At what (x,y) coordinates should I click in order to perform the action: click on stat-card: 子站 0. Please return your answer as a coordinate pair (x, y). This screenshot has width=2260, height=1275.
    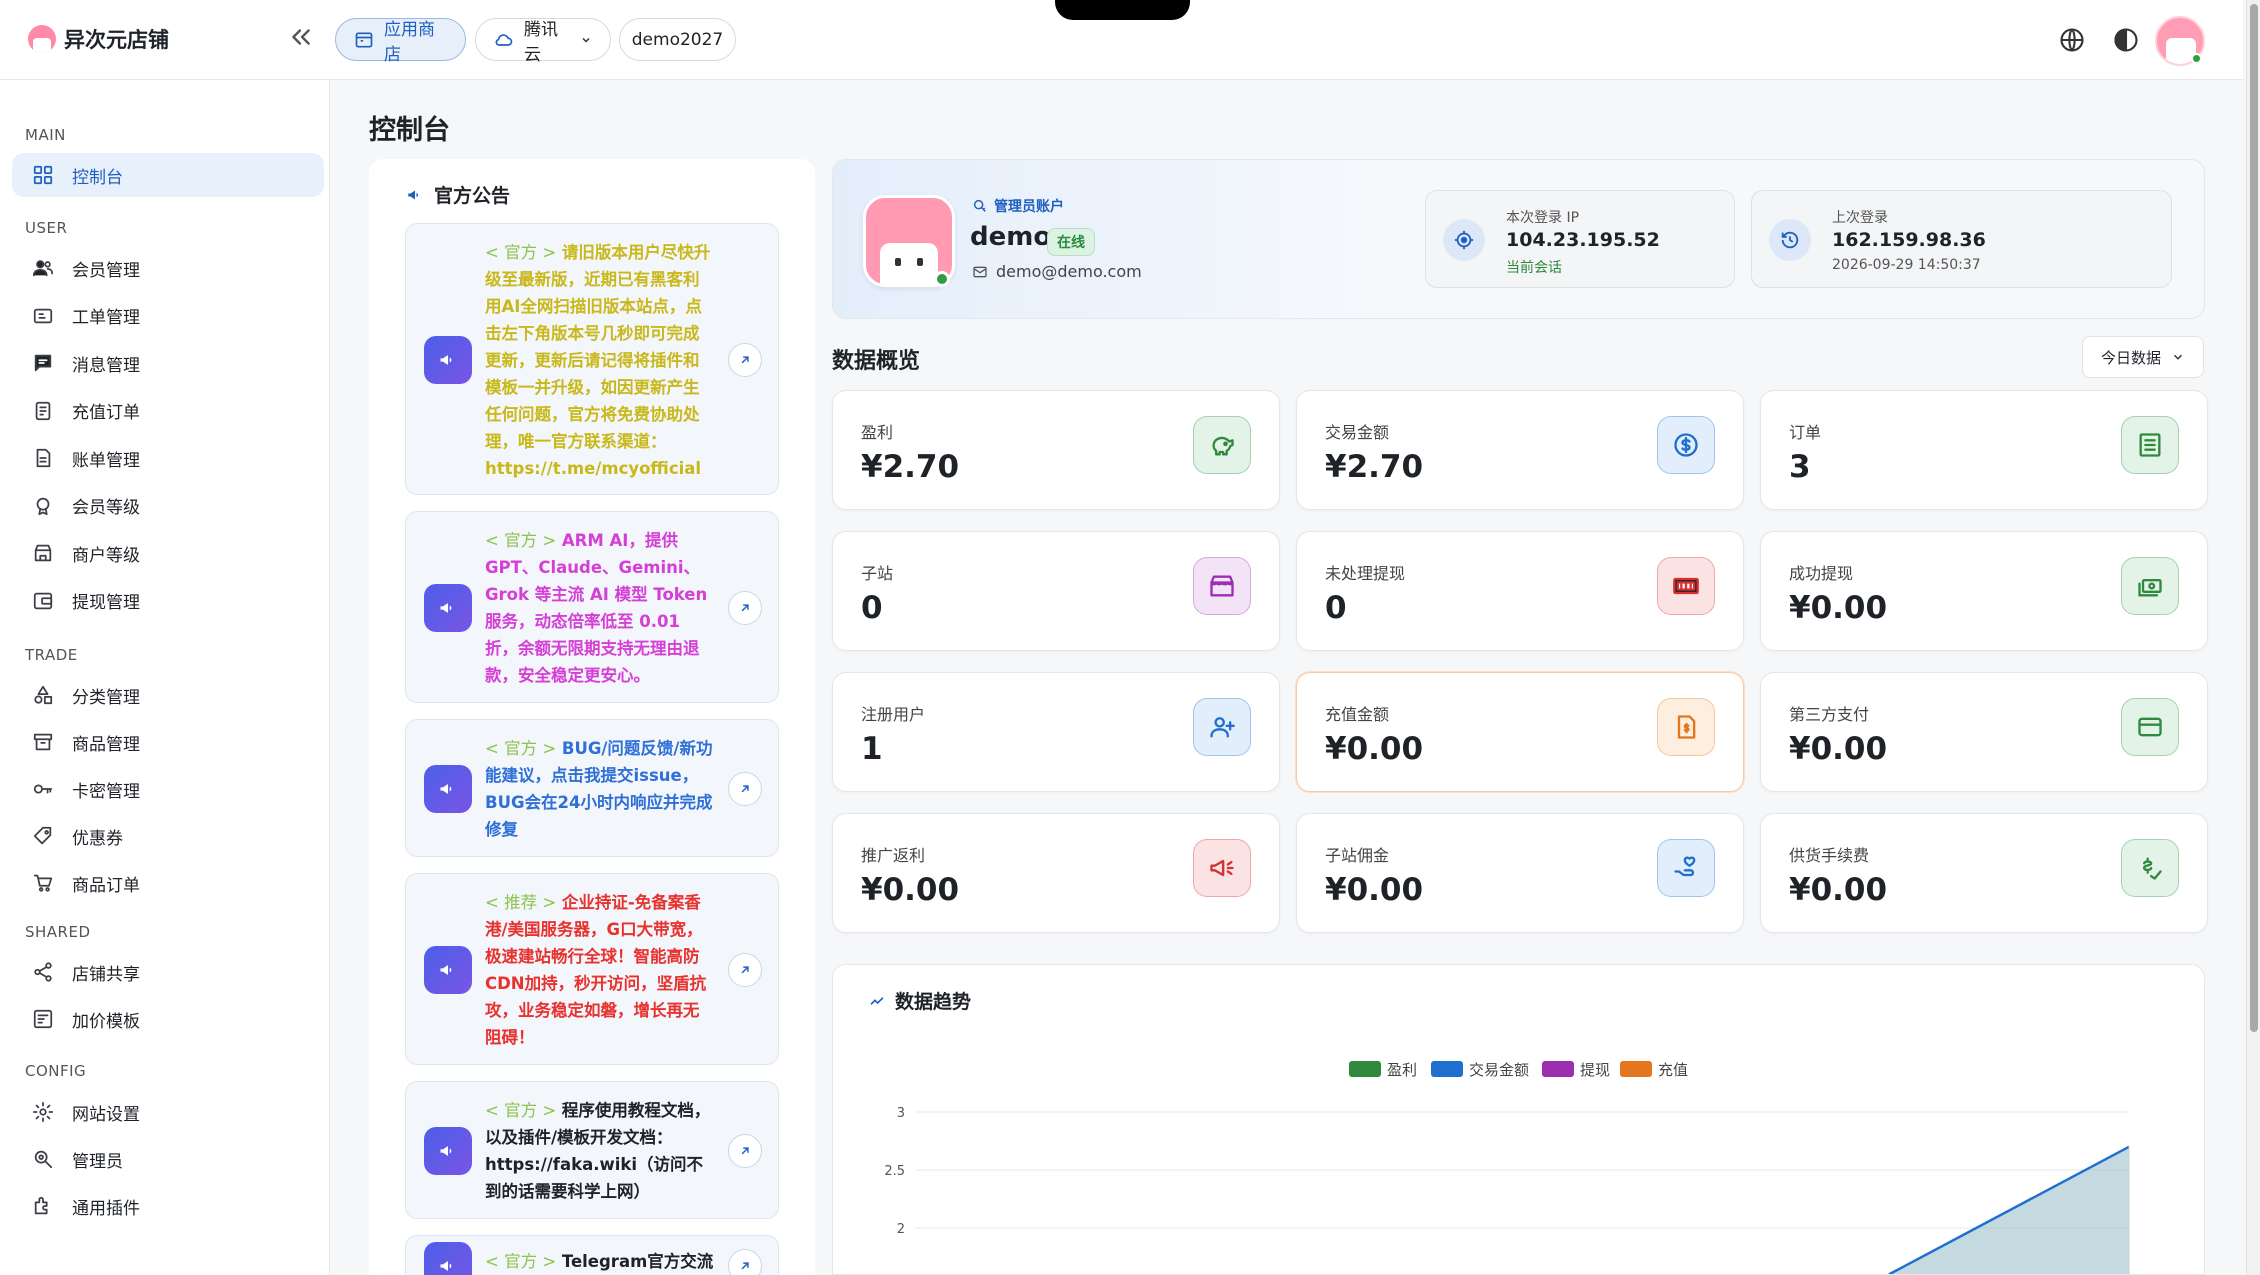
    Looking at the image, I should click on (1056, 591).